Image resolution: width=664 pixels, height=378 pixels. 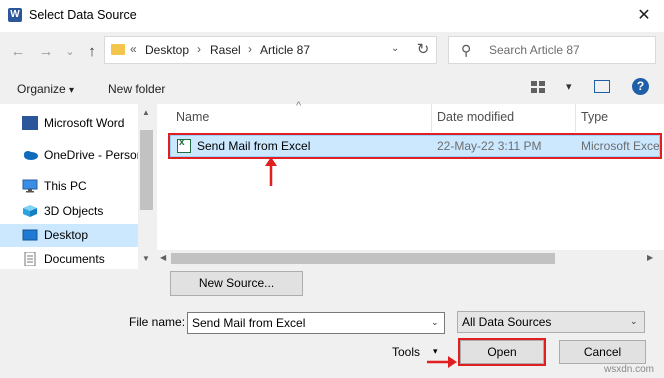 What do you see at coordinates (629, 369) in the screenshot?
I see `watermark-text: wsxdn.com` at bounding box center [629, 369].